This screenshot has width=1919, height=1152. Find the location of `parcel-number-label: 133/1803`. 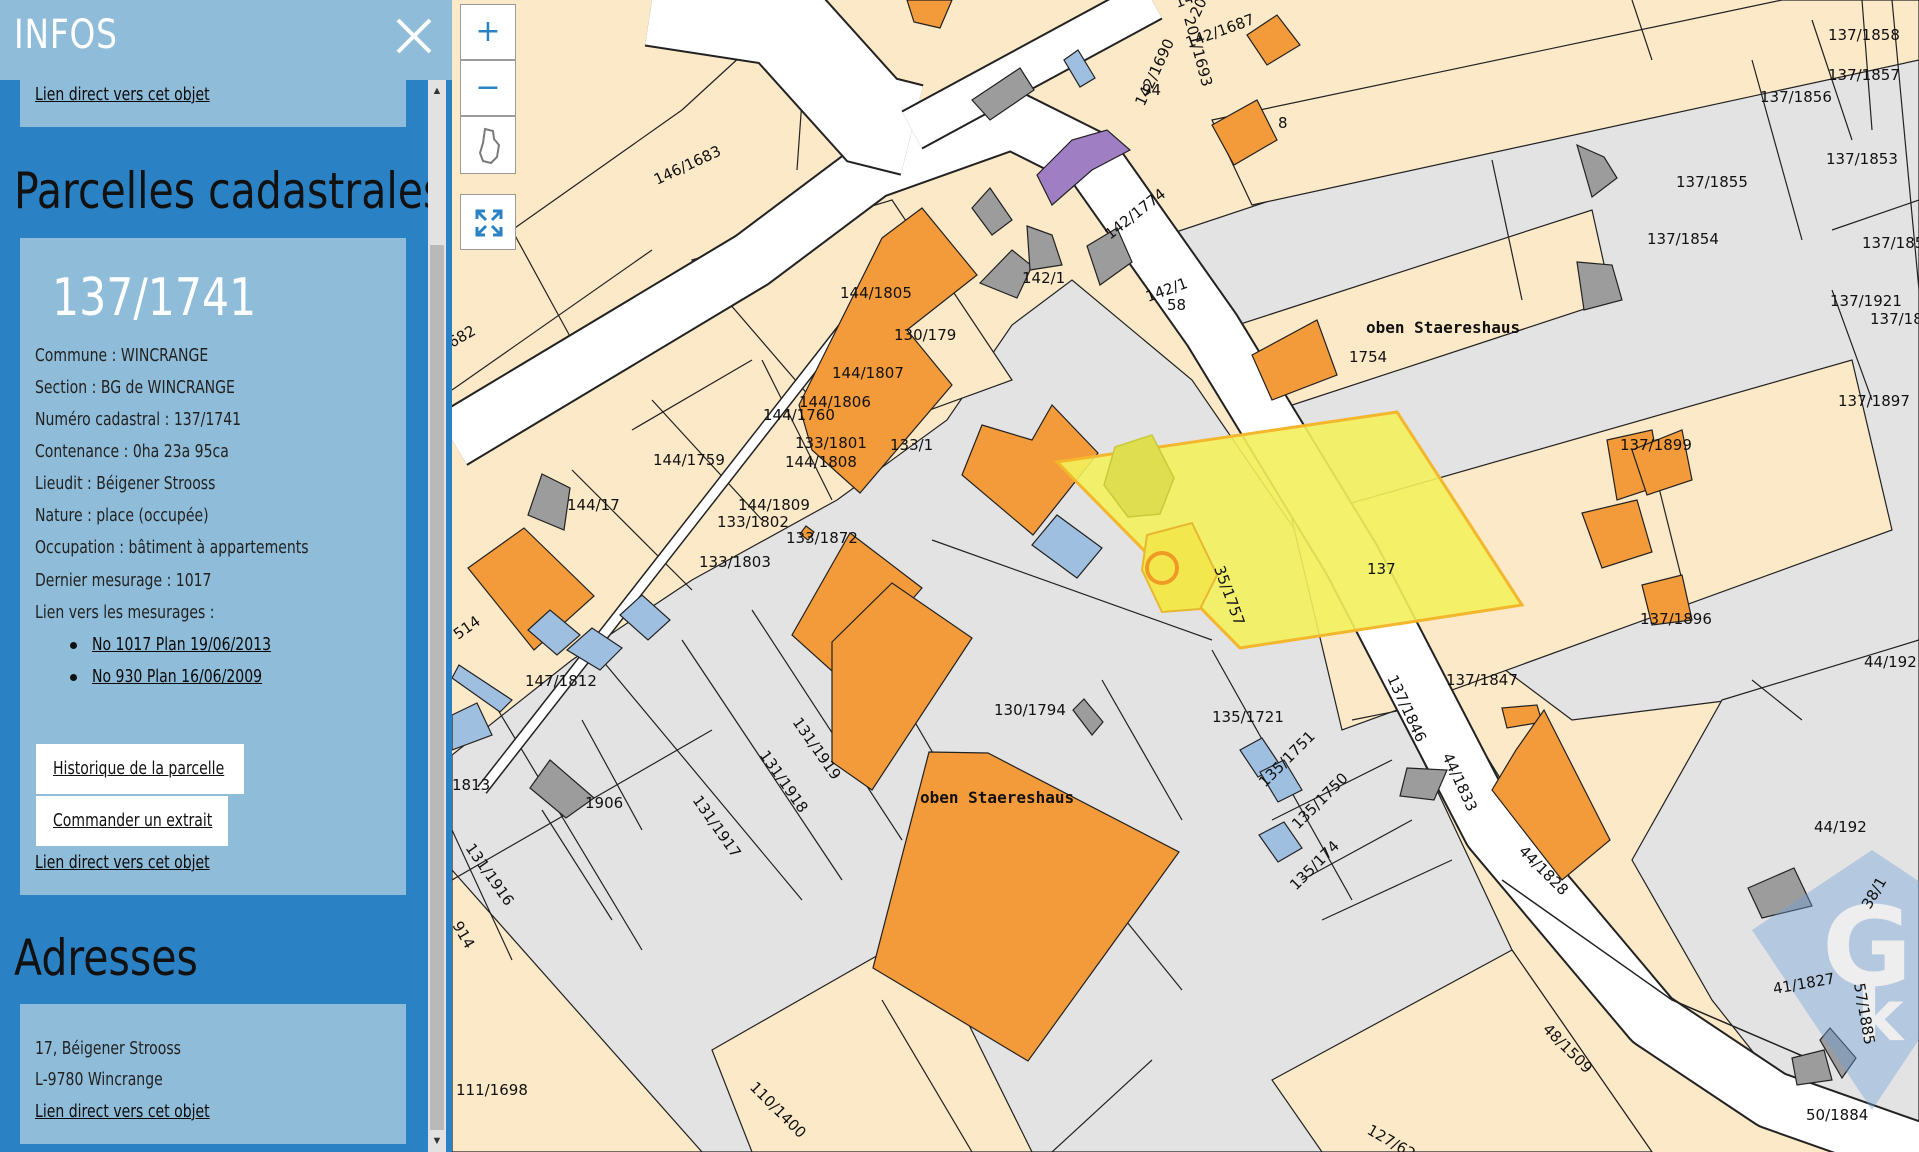

parcel-number-label: 133/1803 is located at coordinates (735, 562).